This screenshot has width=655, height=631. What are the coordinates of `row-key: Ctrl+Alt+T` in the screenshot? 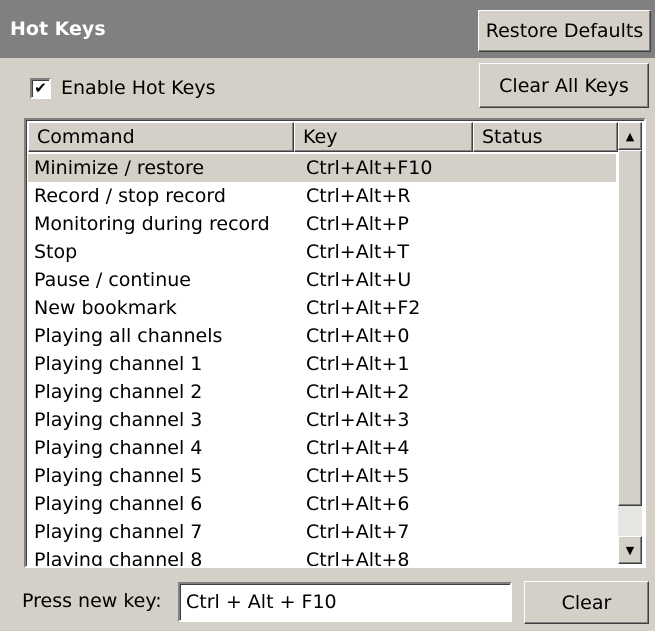 It's located at (357, 252).